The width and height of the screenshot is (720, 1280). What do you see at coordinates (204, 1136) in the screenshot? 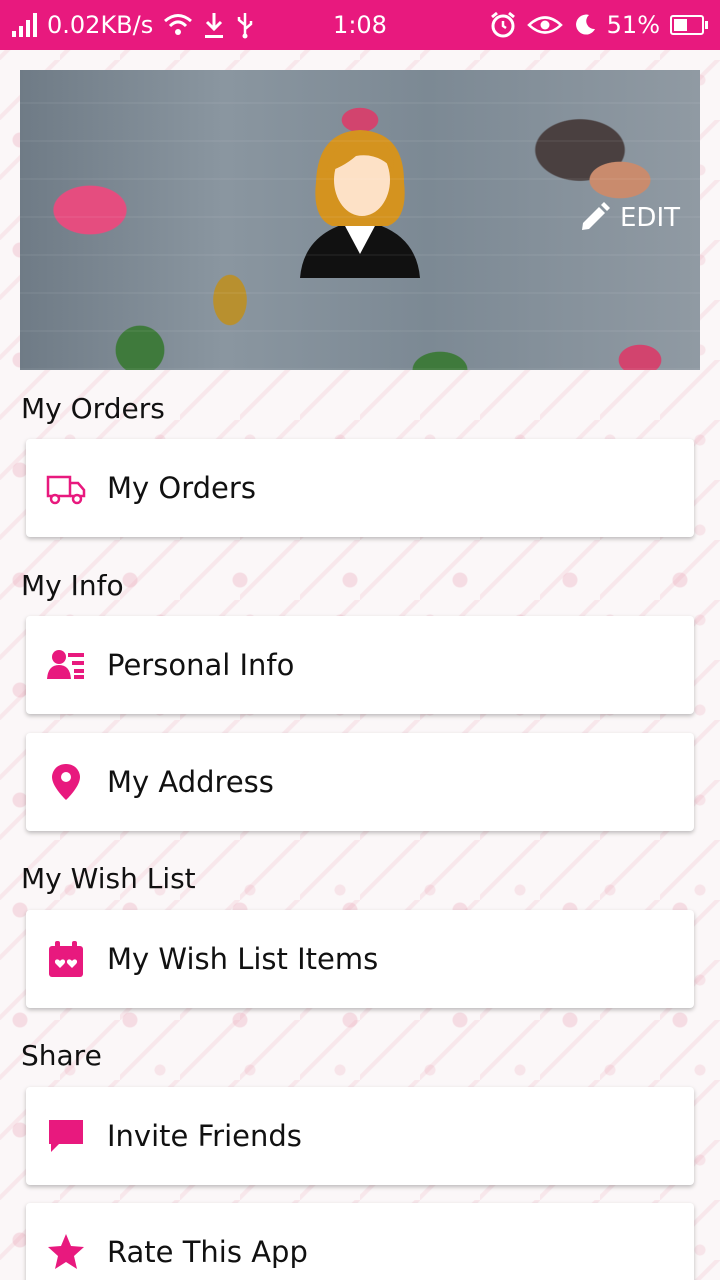
I see `menu-item-label: Invite Friends` at bounding box center [204, 1136].